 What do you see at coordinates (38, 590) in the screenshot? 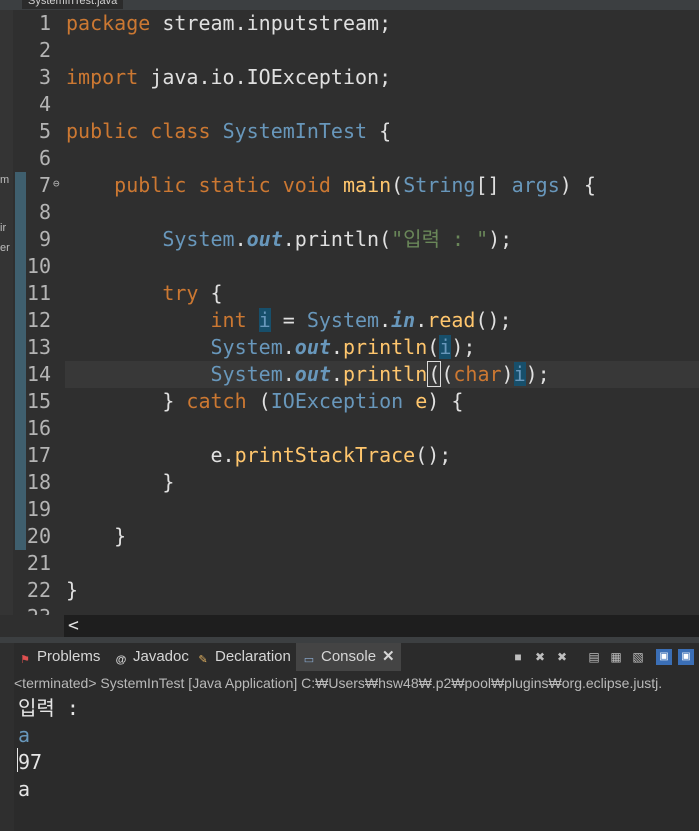
I see `line-number: 22` at bounding box center [38, 590].